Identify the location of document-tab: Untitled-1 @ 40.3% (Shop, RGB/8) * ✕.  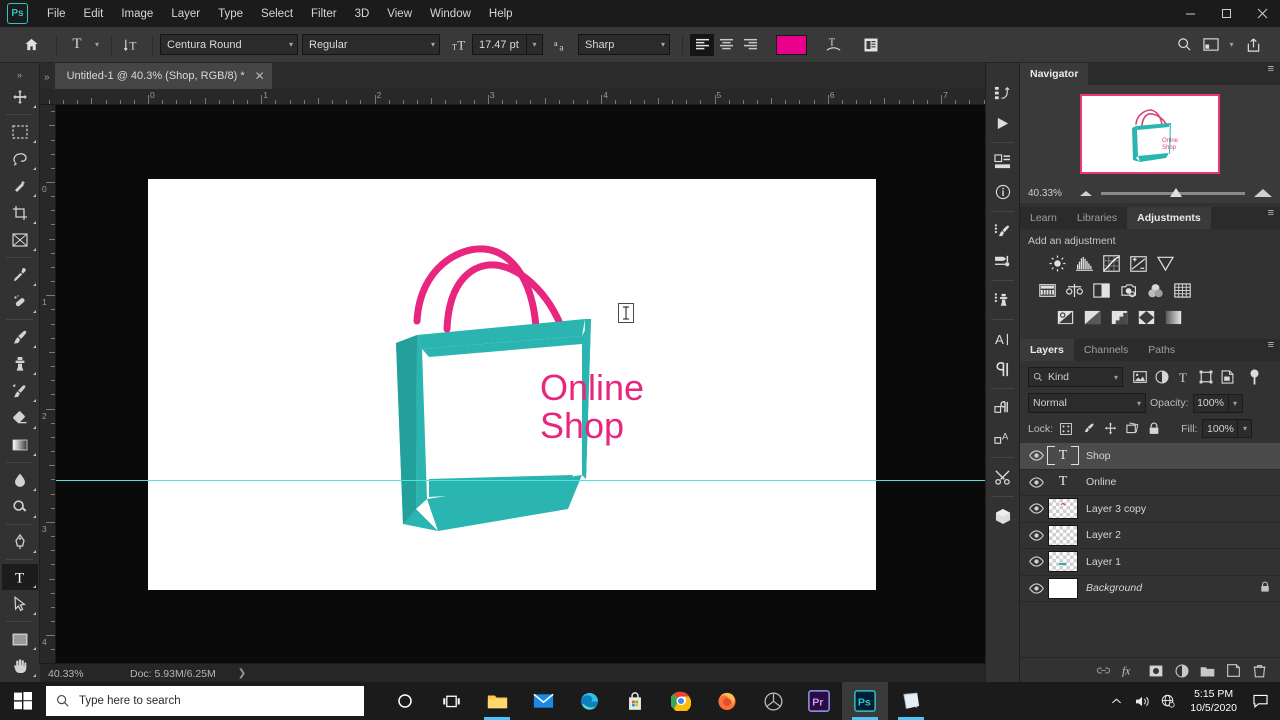
(163, 76).